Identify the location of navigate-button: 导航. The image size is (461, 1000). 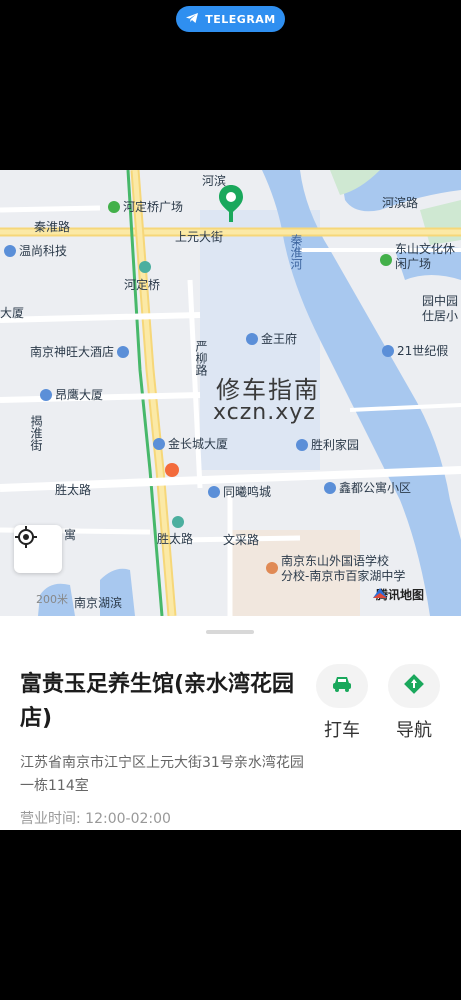
(414, 703).